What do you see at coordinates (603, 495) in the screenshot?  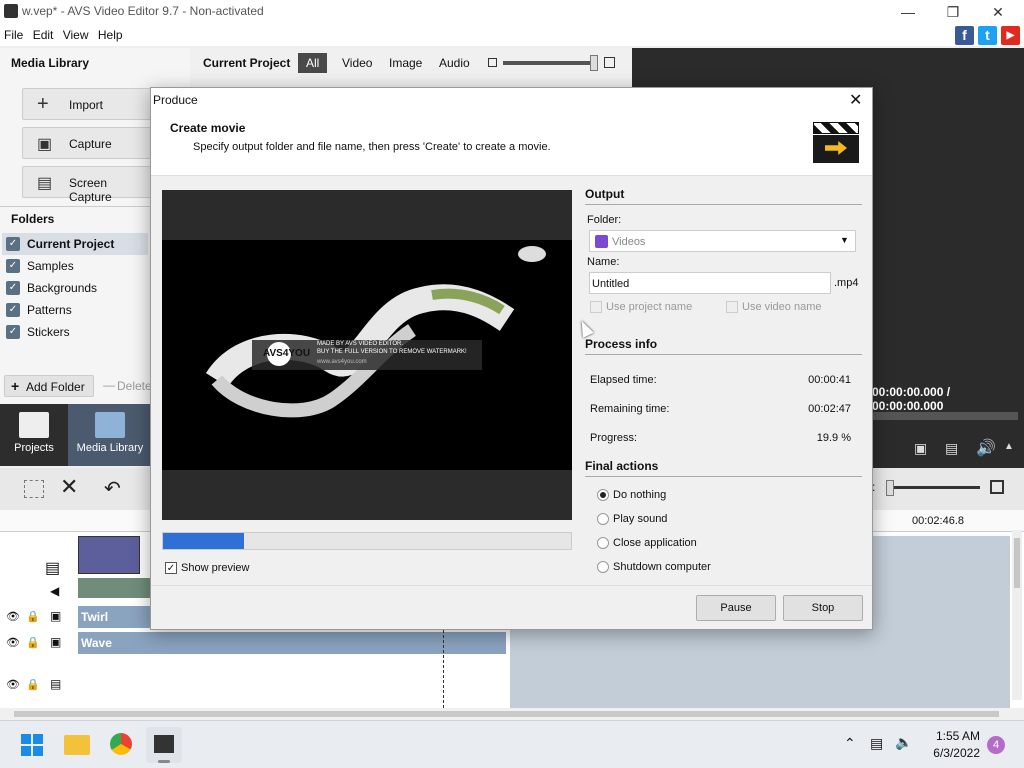 I see `radio-do-nothing` at bounding box center [603, 495].